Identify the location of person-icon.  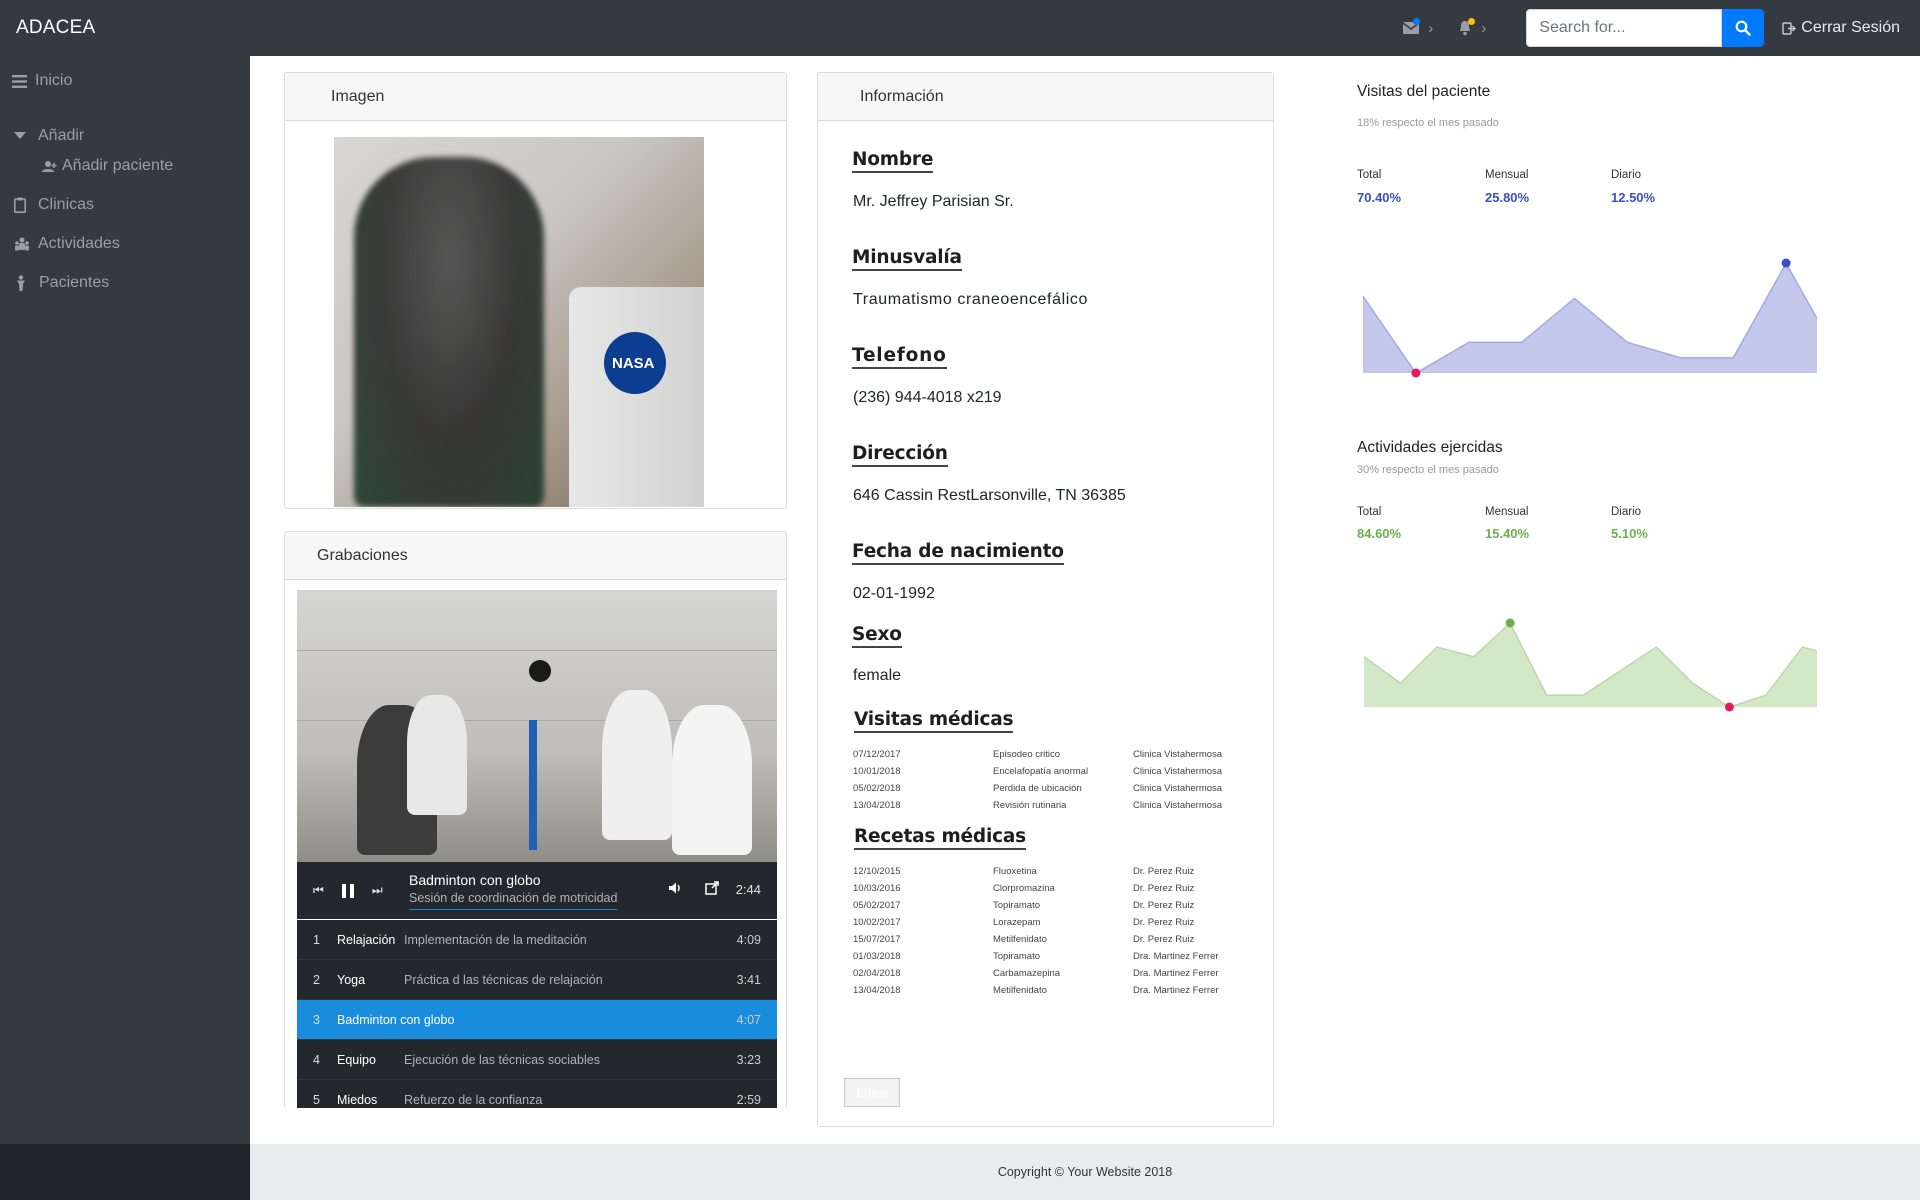
(21, 283).